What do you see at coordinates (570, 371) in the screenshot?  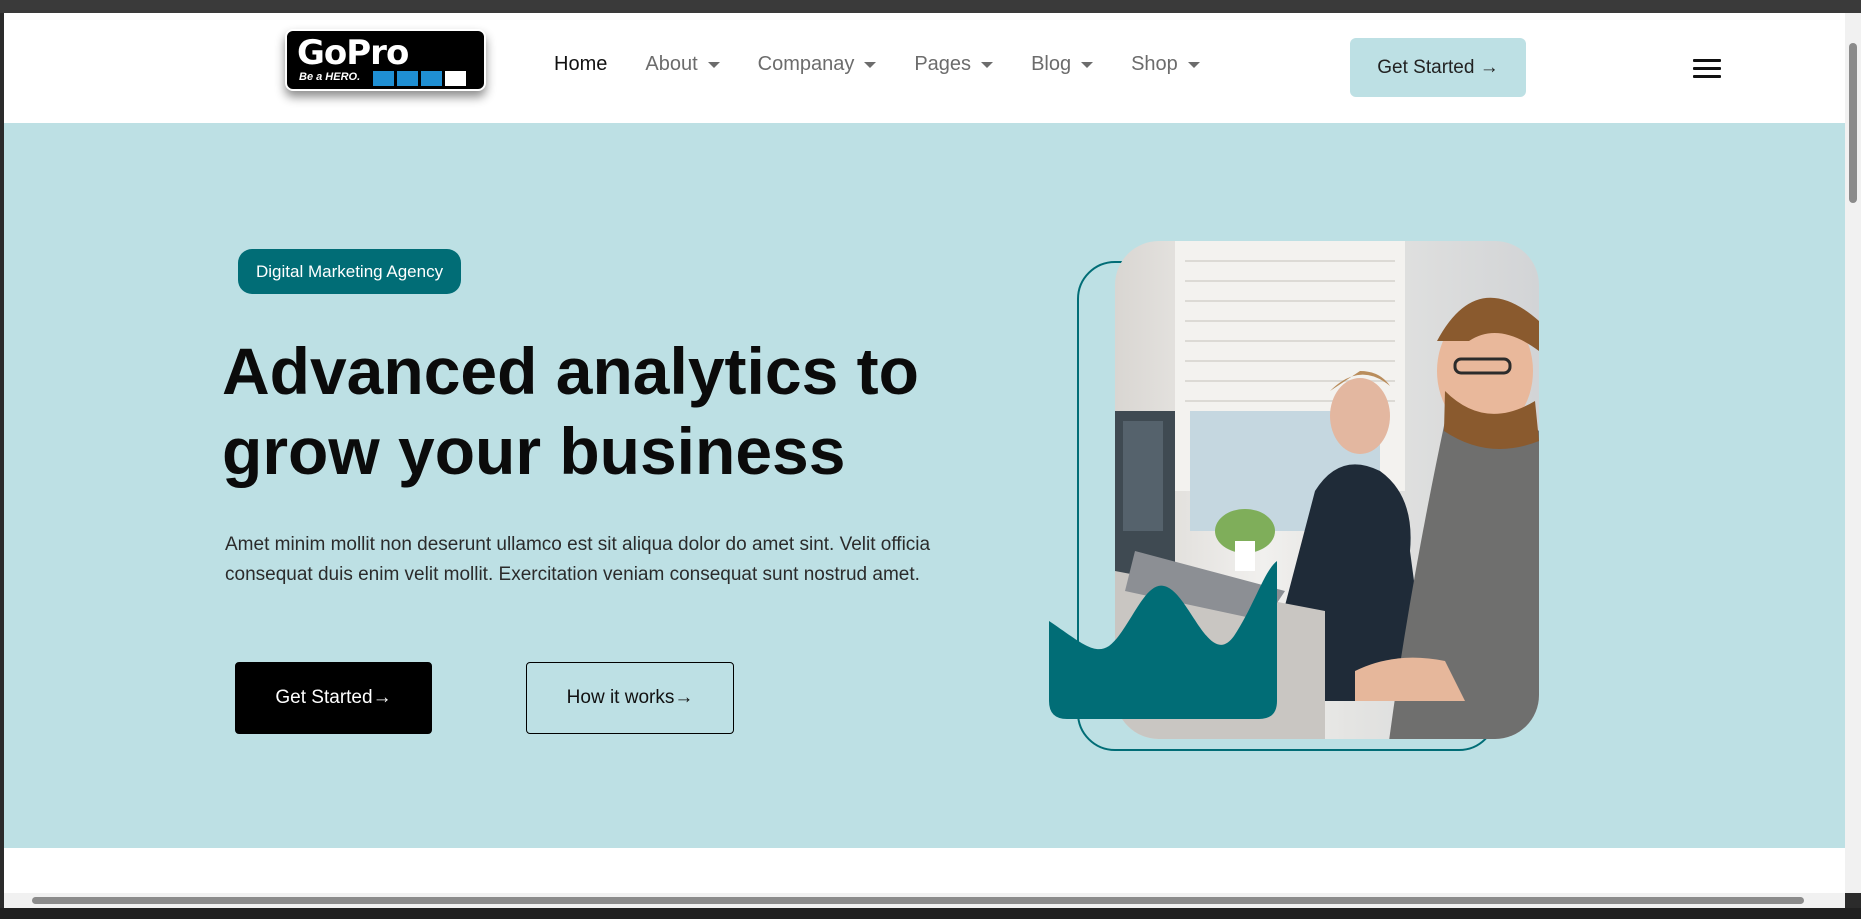 I see `hero-title-line: Advanced analytics to` at bounding box center [570, 371].